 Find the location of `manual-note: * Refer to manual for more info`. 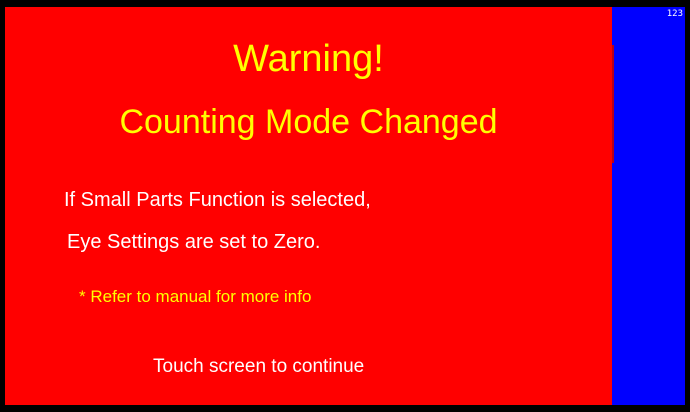

manual-note: * Refer to manual for more info is located at coordinates (195, 296).